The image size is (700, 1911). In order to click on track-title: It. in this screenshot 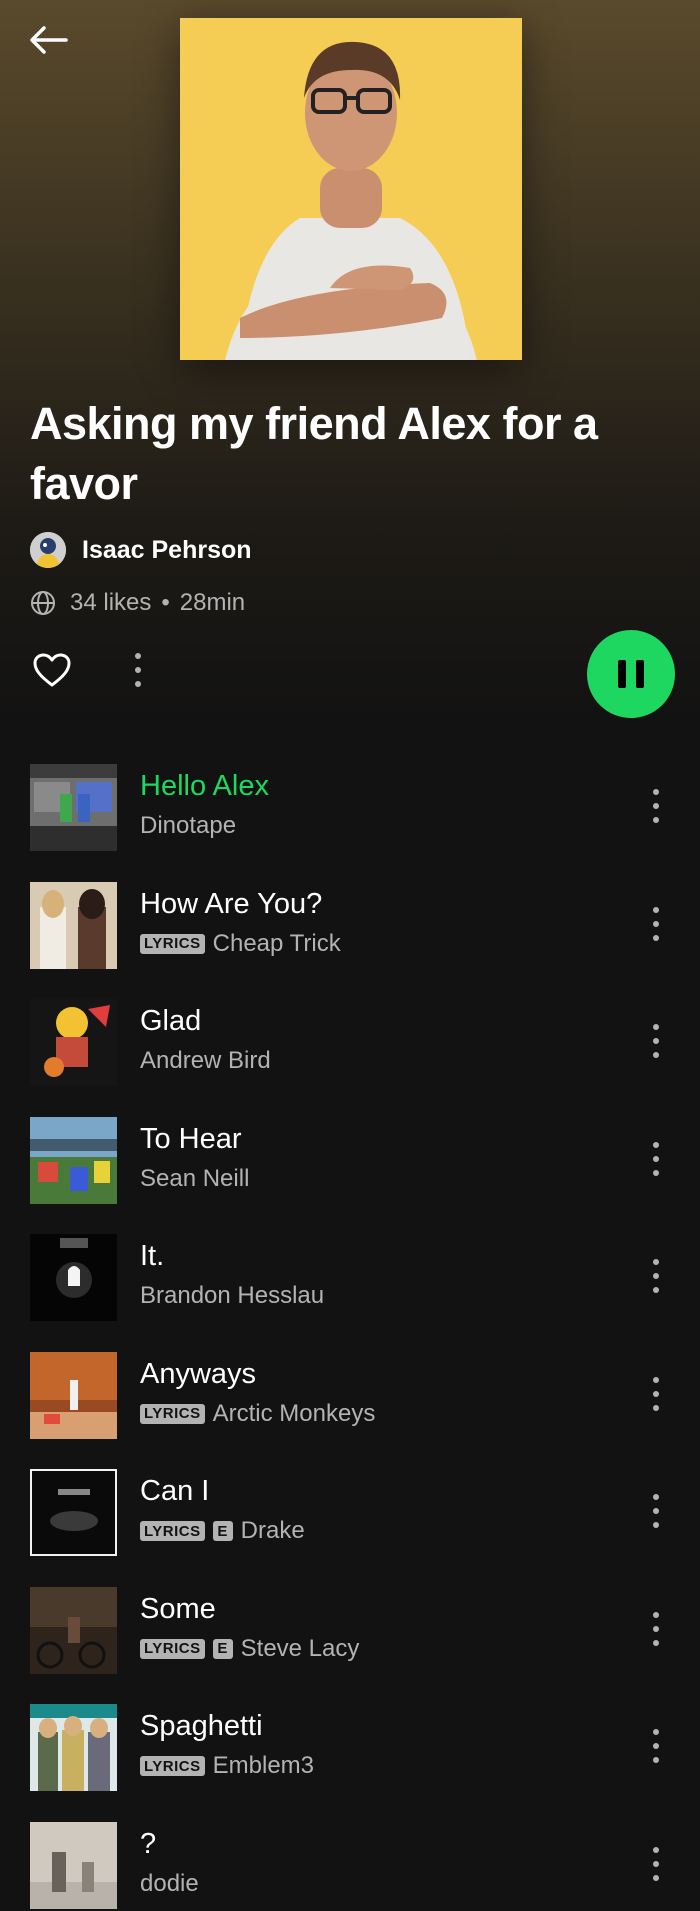, I will do `click(152, 1256)`.